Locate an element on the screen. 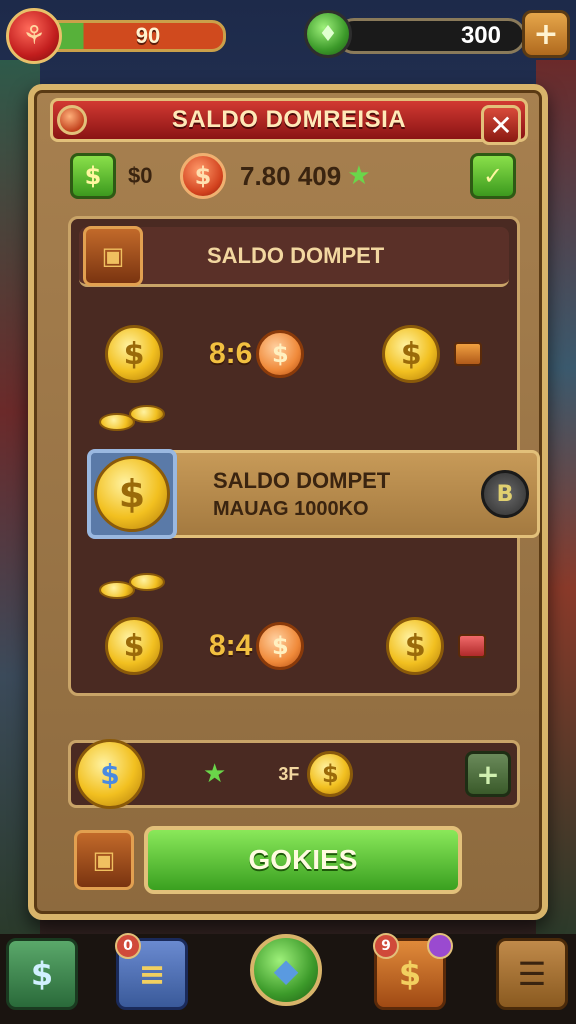 The height and width of the screenshot is (1024, 576). primary-action-button: GOKIES is located at coordinates (303, 860).